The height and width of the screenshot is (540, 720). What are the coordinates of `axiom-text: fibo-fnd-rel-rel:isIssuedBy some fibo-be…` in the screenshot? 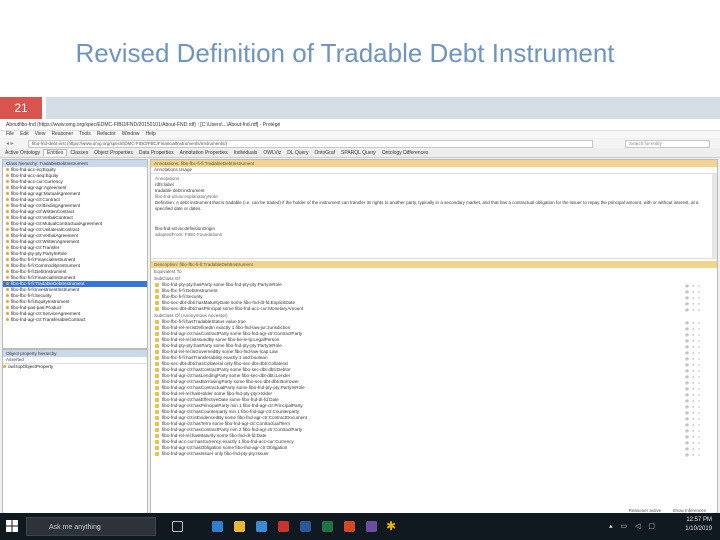 It's located at (221, 339).